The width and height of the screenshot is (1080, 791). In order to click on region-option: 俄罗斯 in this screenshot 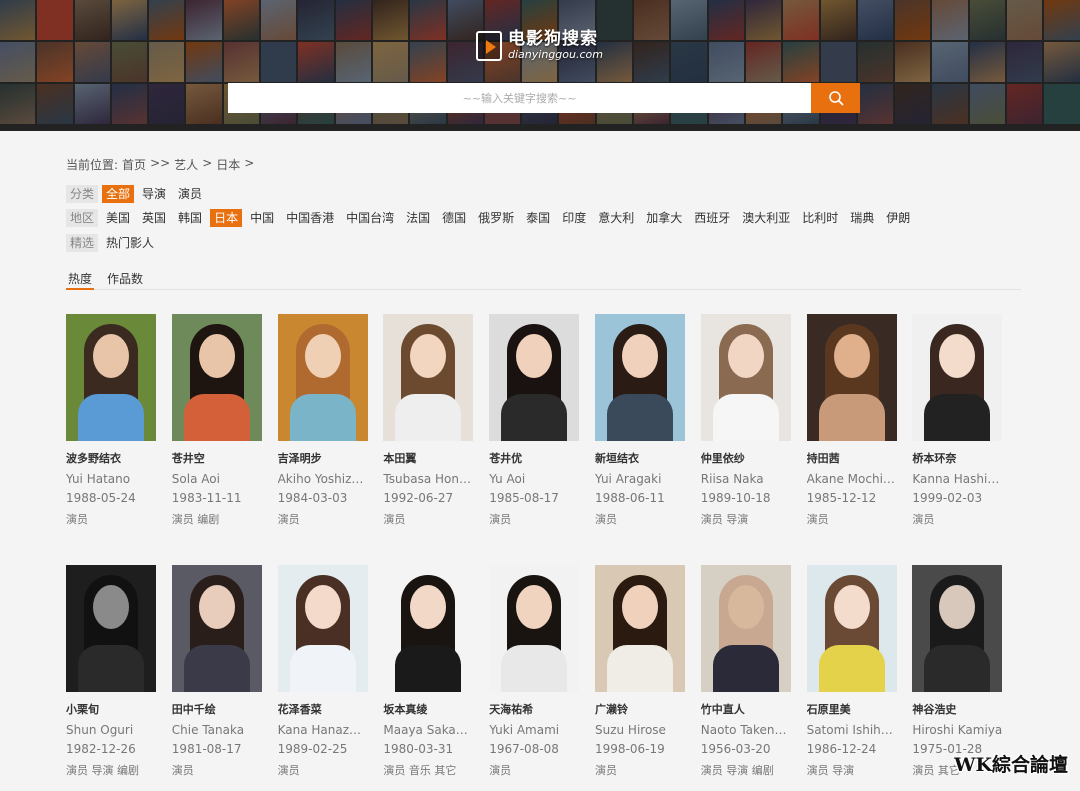, I will do `click(496, 218)`.